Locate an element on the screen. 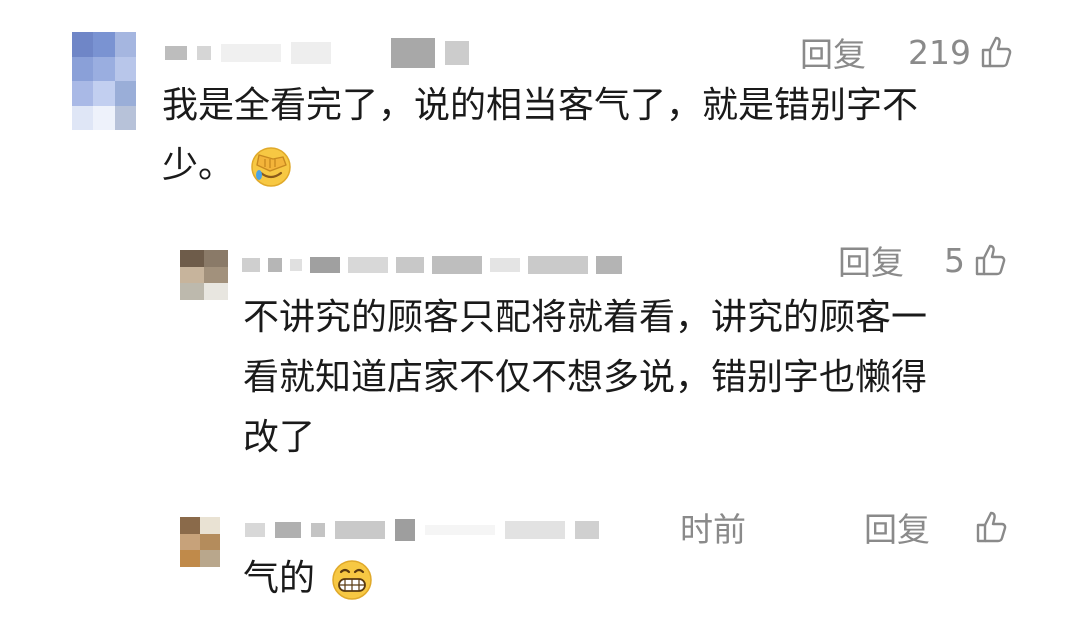 The height and width of the screenshot is (622, 1080). timestamp: 时前 is located at coordinates (713, 529).